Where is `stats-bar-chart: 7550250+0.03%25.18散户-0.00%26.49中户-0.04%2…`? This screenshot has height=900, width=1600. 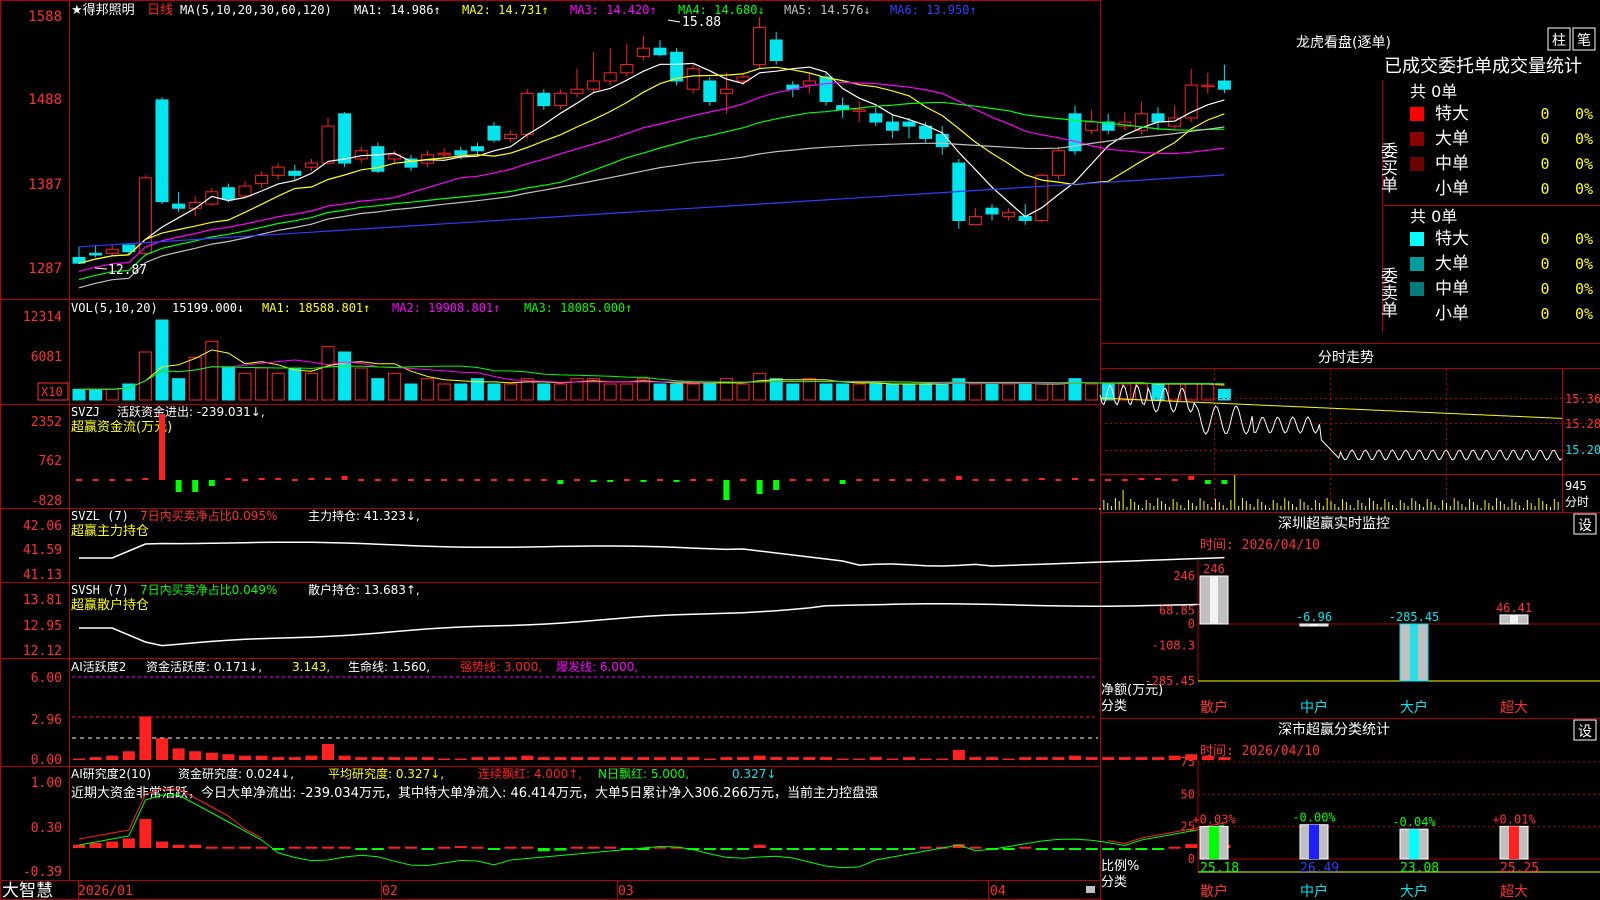
stats-bar-chart: 7550250+0.03%25.18散户-0.00%26.49中户-0.04%2… is located at coordinates (1390, 827).